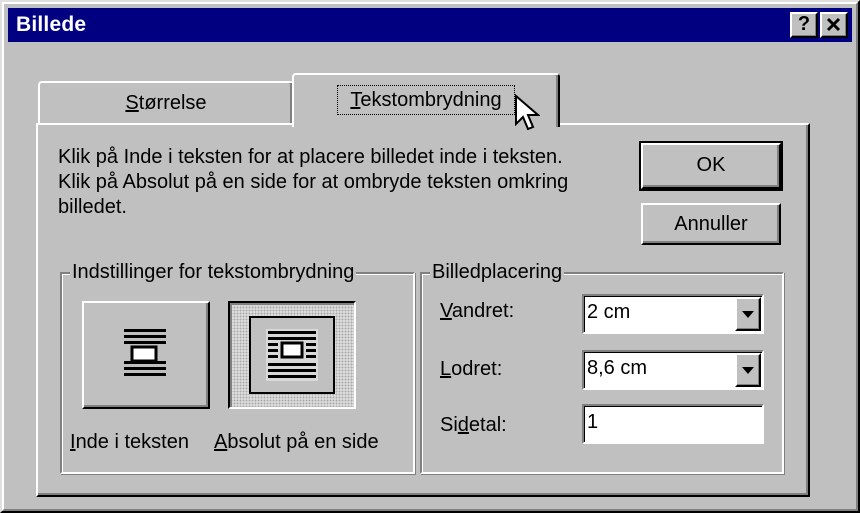 The width and height of the screenshot is (860, 513). Describe the element at coordinates (497, 272) in the screenshot. I see `picture-position-title: Billedplacering` at that location.